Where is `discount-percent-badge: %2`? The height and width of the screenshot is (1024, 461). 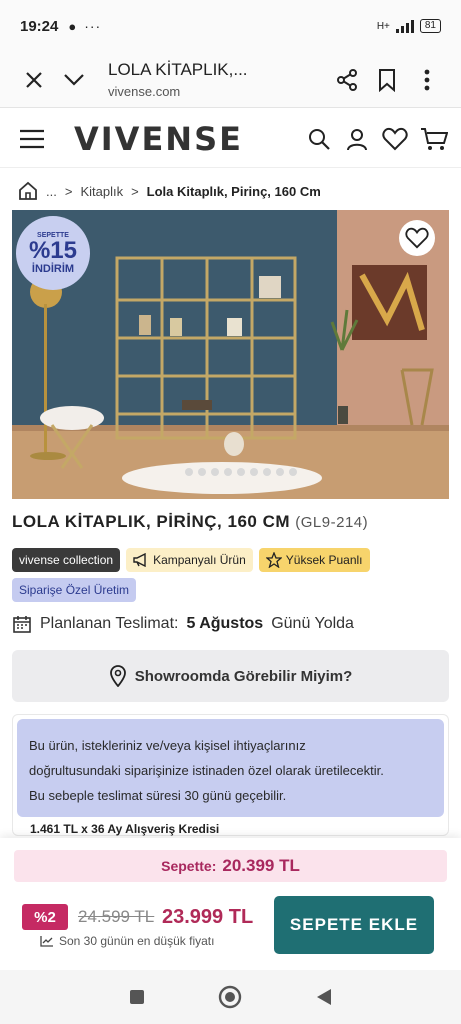 discount-percent-badge: %2 is located at coordinates (45, 917).